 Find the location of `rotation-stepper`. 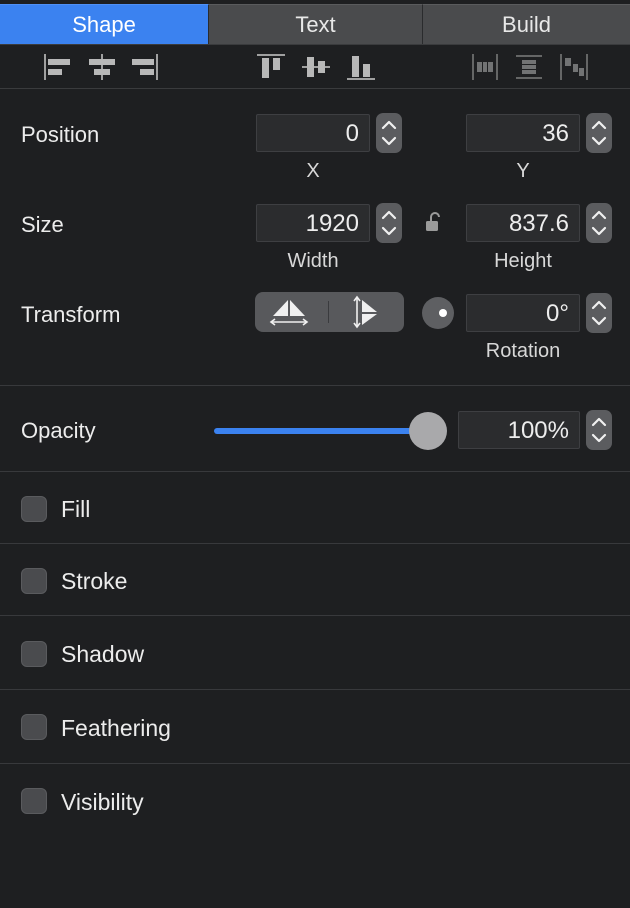

rotation-stepper is located at coordinates (599, 313).